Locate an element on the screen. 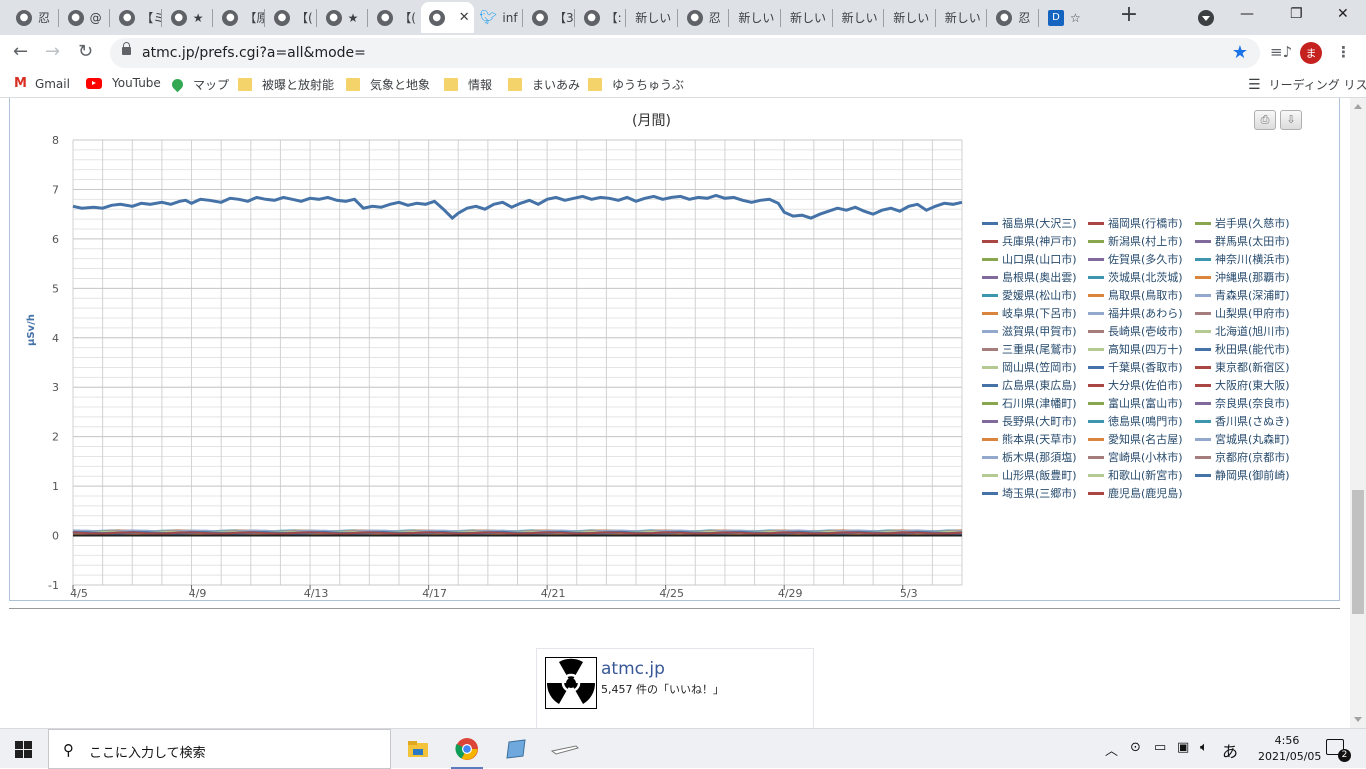 Image resolution: width=1366 pixels, height=769 pixels. legend-item: 福井県(あわら) is located at coordinates (1135, 313).